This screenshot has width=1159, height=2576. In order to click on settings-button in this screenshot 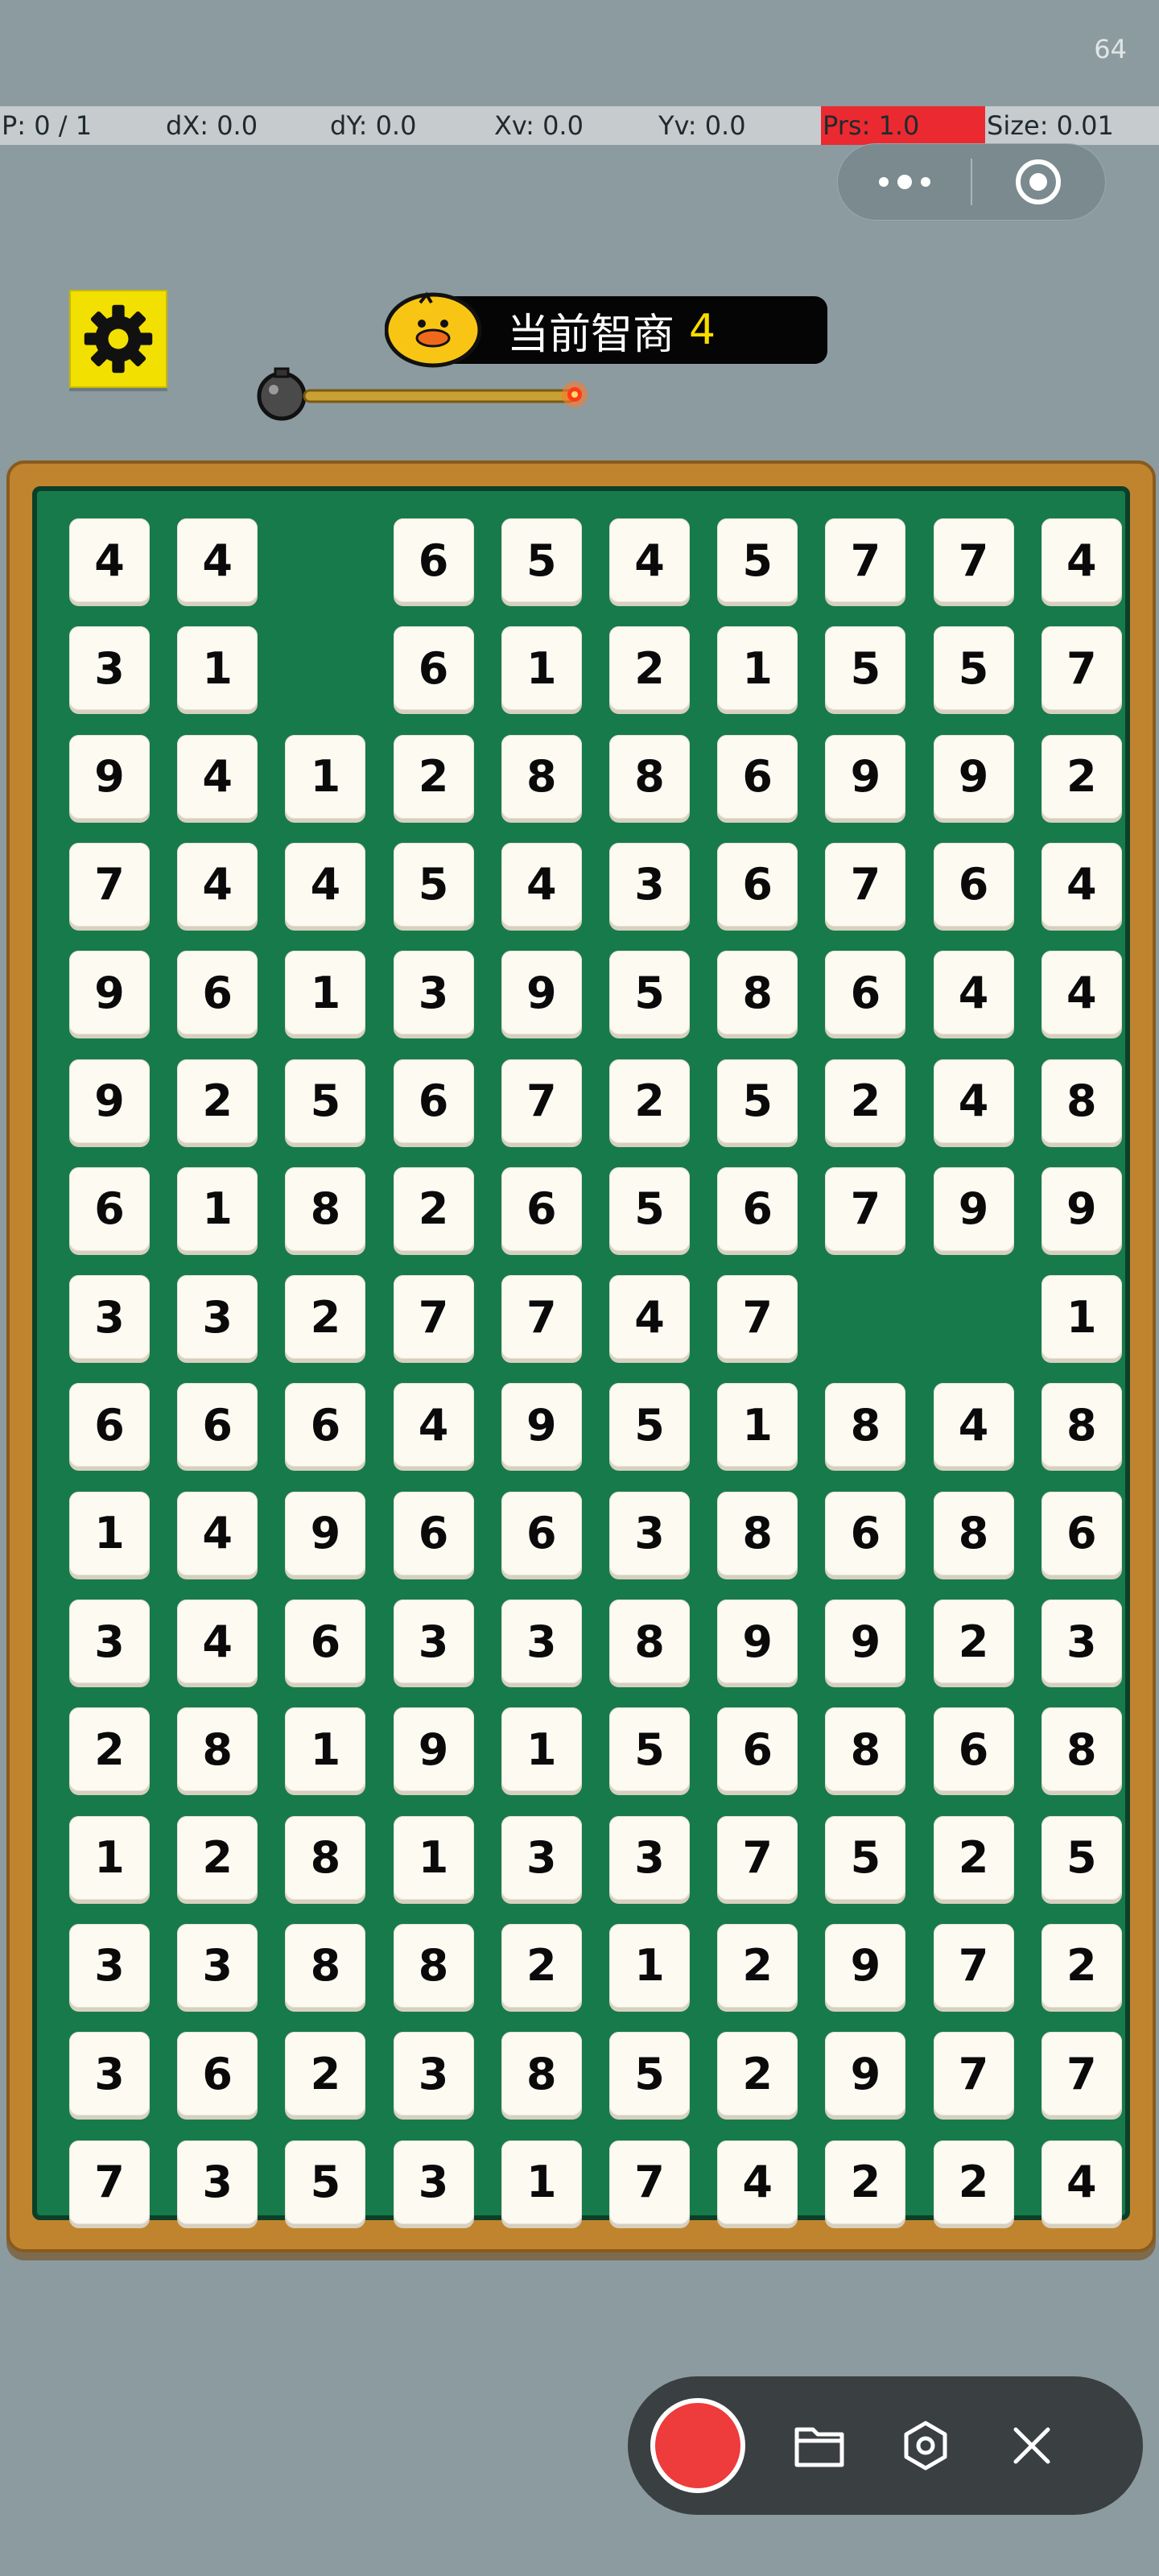, I will do `click(118, 339)`.